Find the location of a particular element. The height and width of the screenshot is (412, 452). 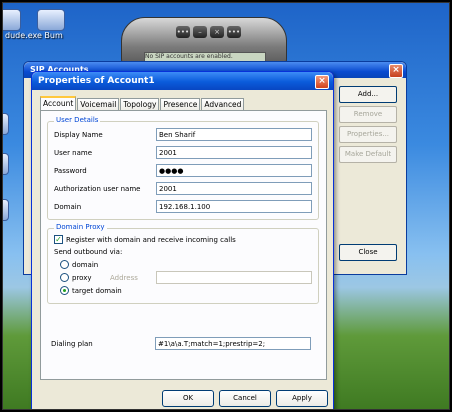

radio-target-domain is located at coordinates (64, 290).